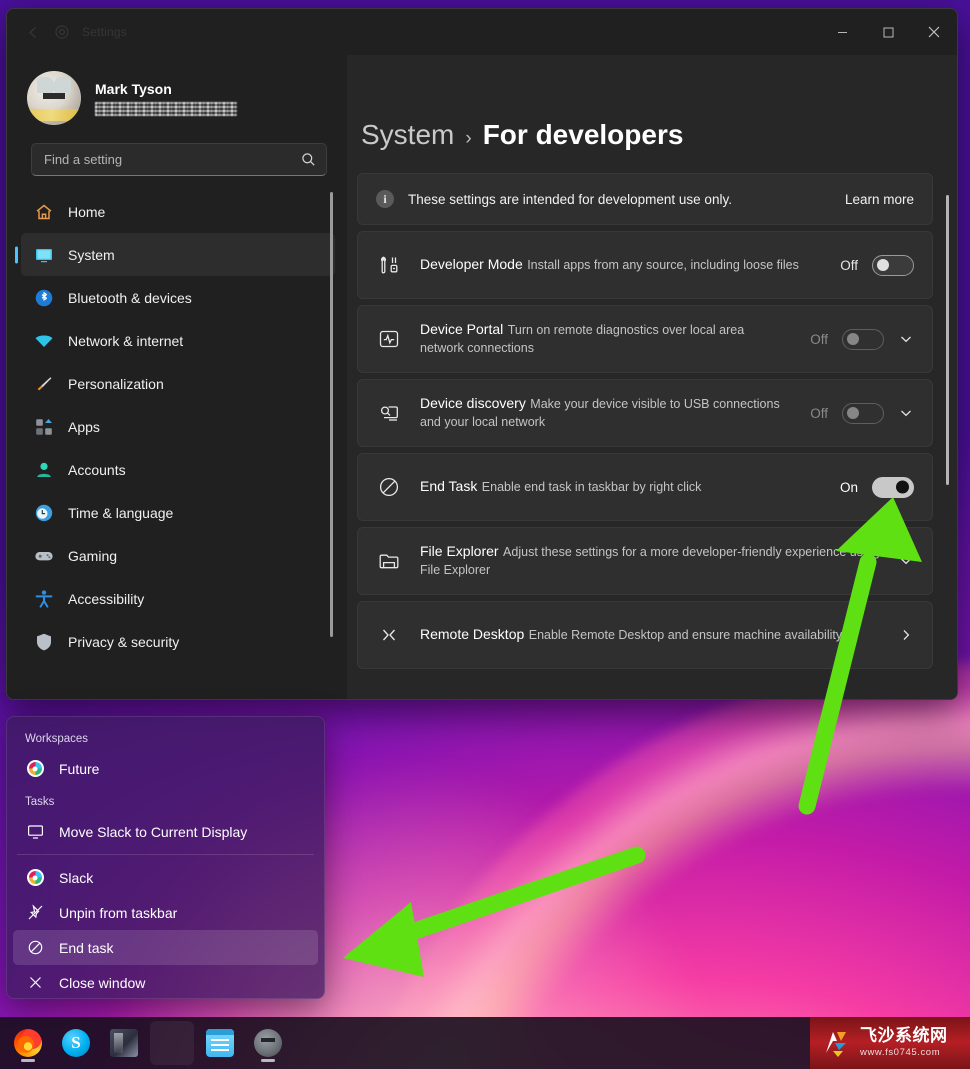  I want to click on chevron-right-icon, so click(906, 635).